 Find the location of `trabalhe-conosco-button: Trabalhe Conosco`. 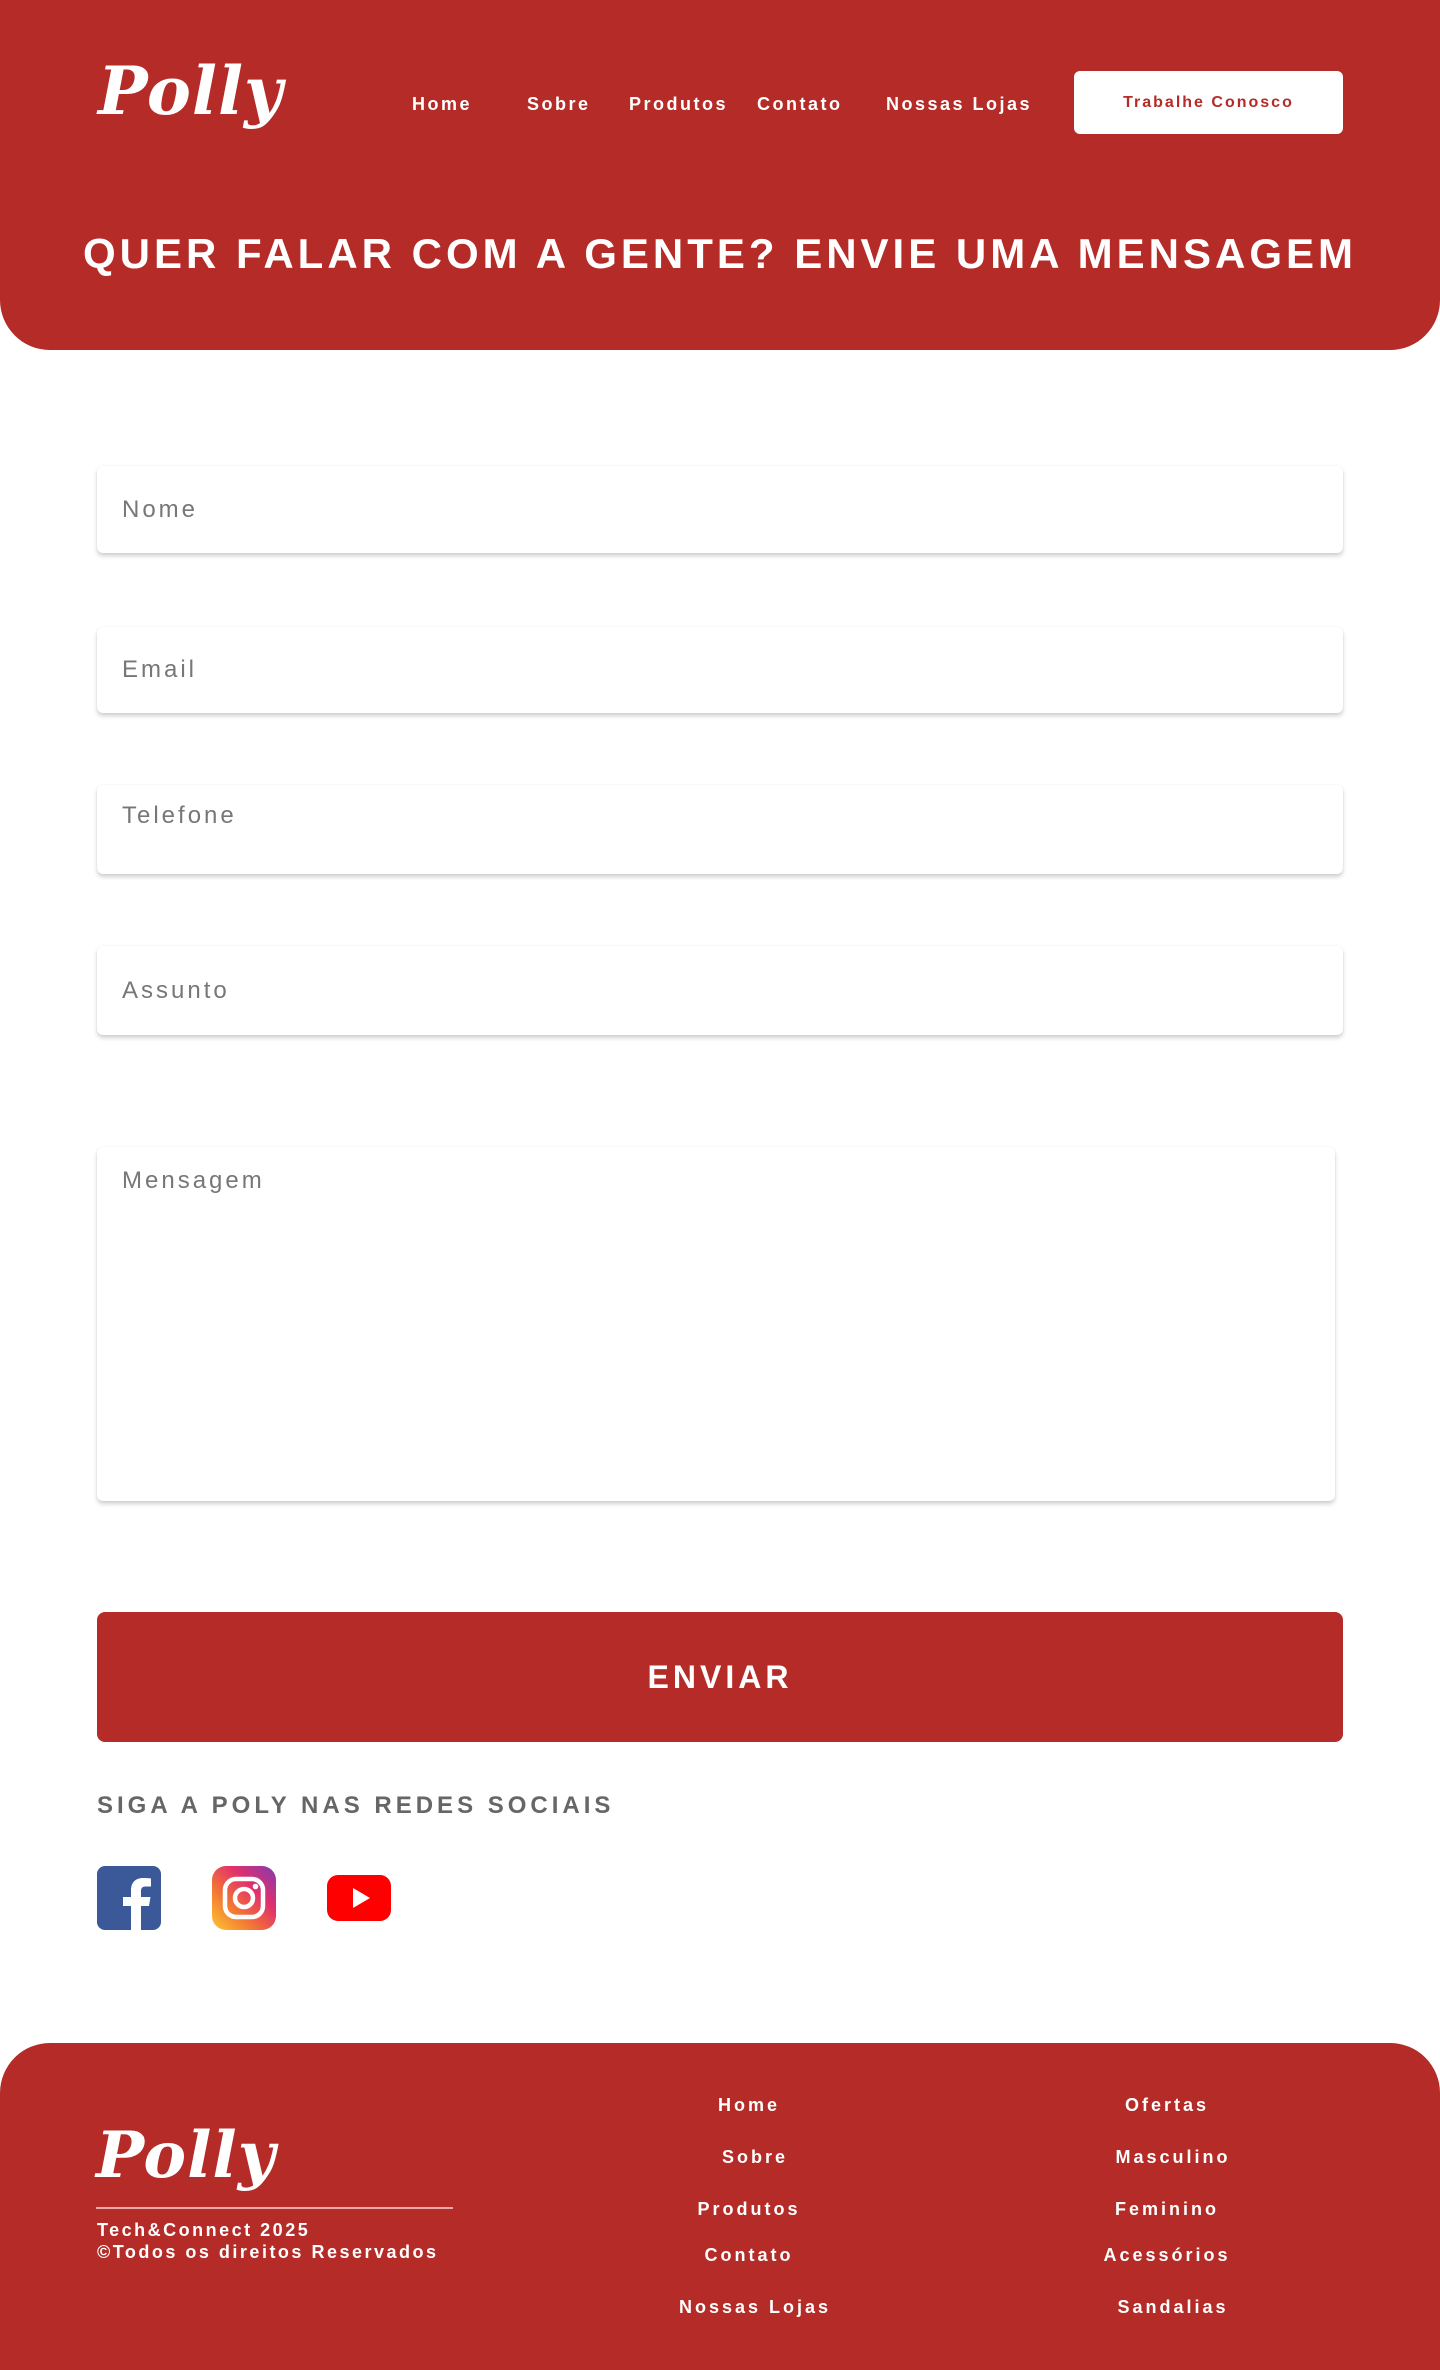

trabalhe-conosco-button: Trabalhe Conosco is located at coordinates (1208, 102).